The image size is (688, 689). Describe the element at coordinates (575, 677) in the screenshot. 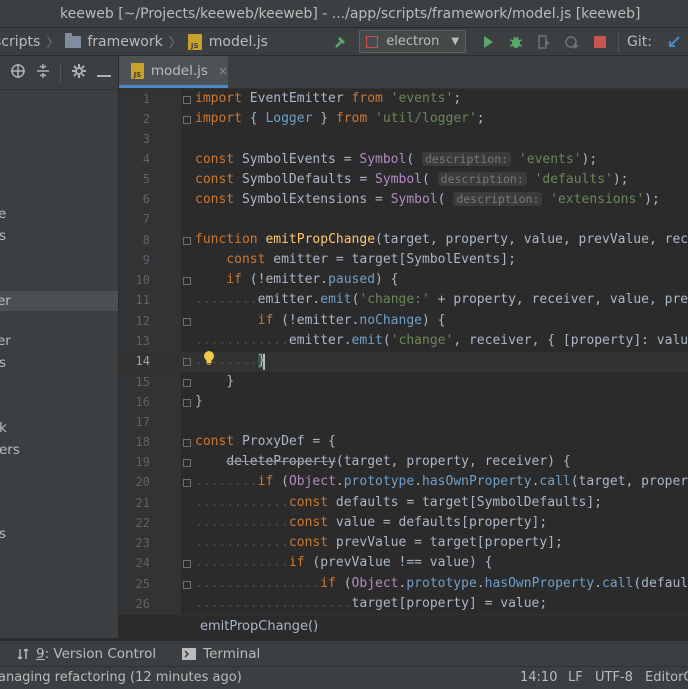

I see `line-separator: LF` at that location.